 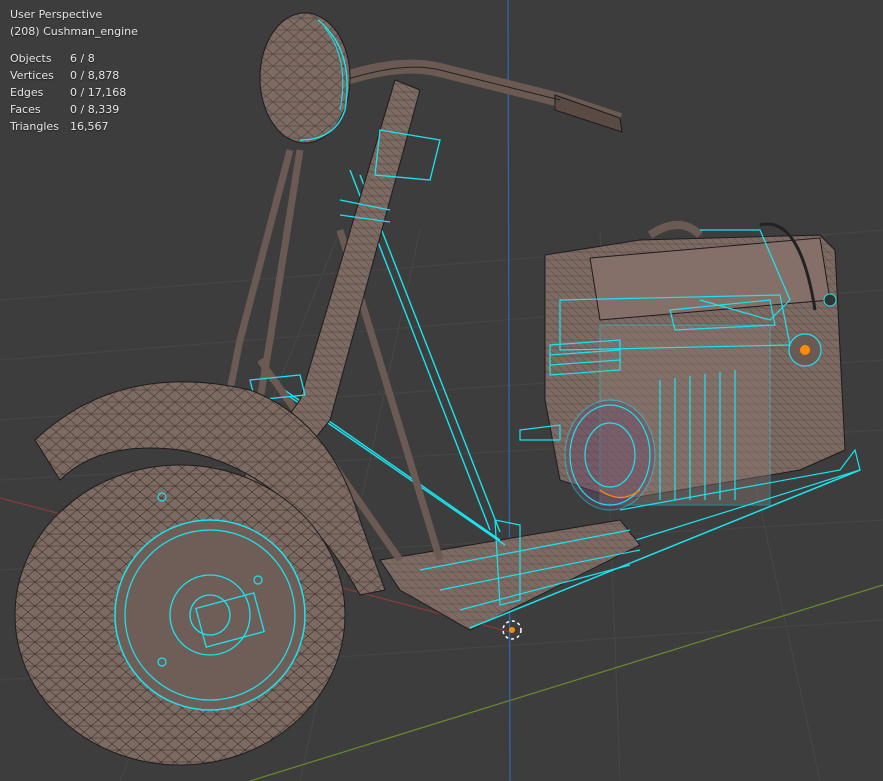 What do you see at coordinates (95, 109) in the screenshot?
I see `stat-value: 0 / 8,339` at bounding box center [95, 109].